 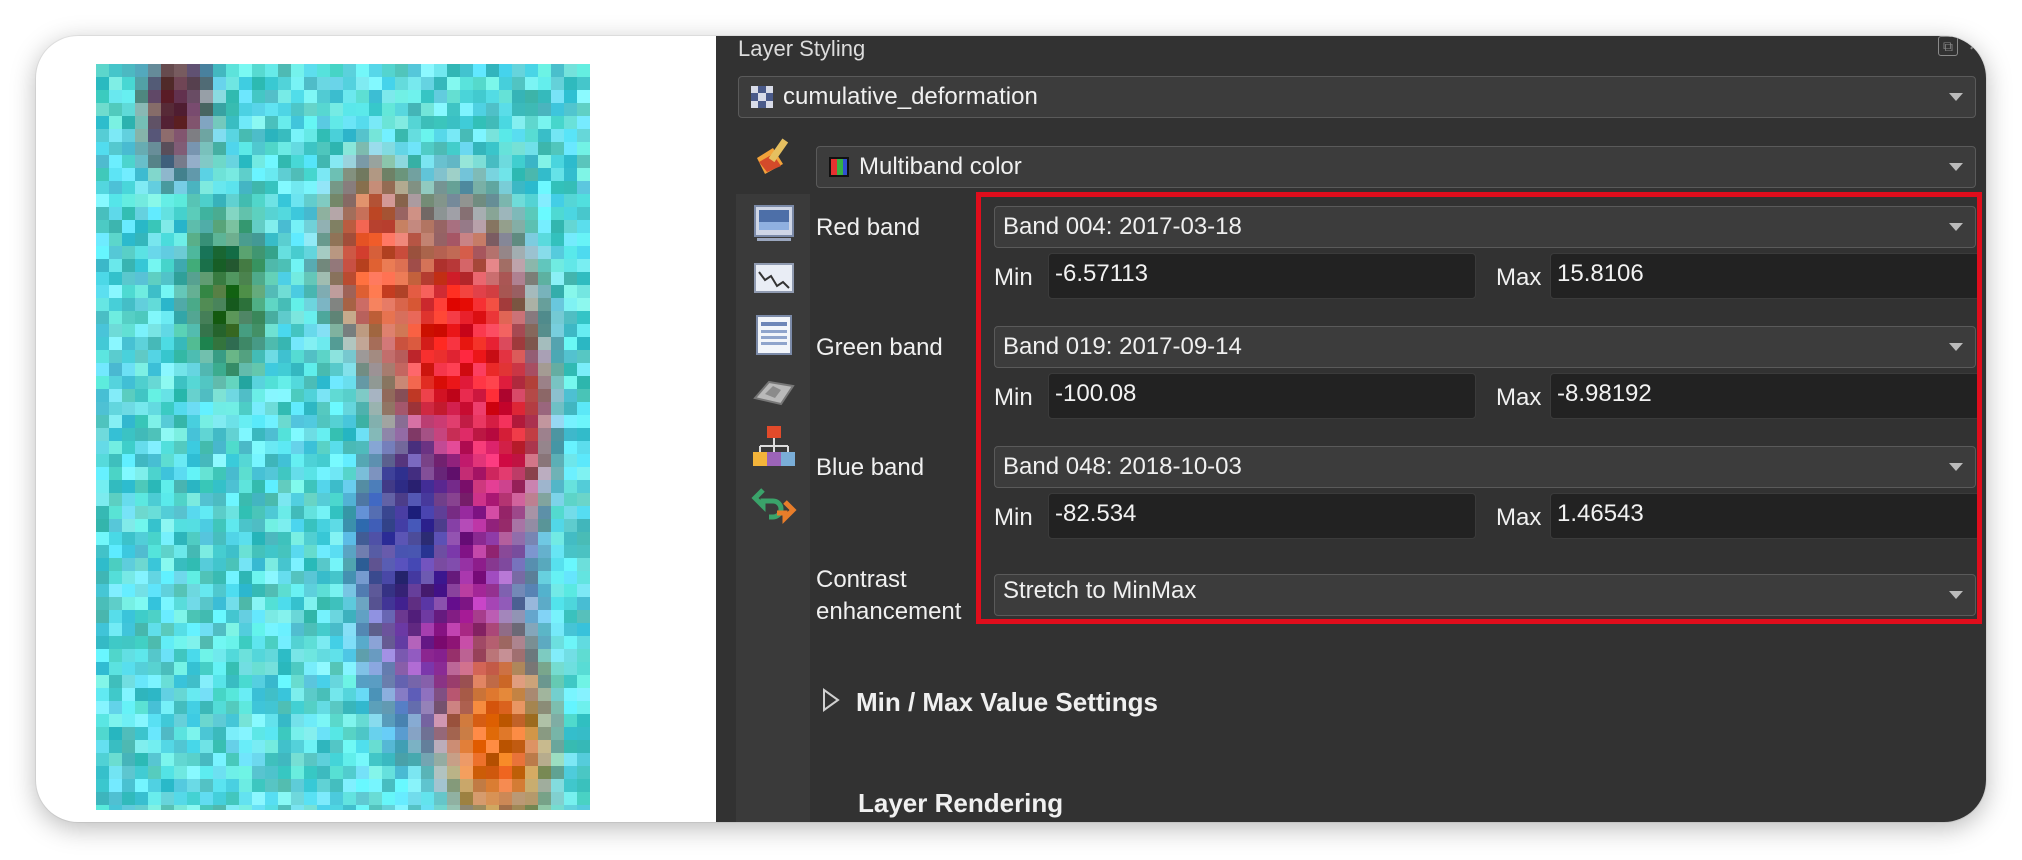 I want to click on green-band-label: Green band, so click(x=879, y=347).